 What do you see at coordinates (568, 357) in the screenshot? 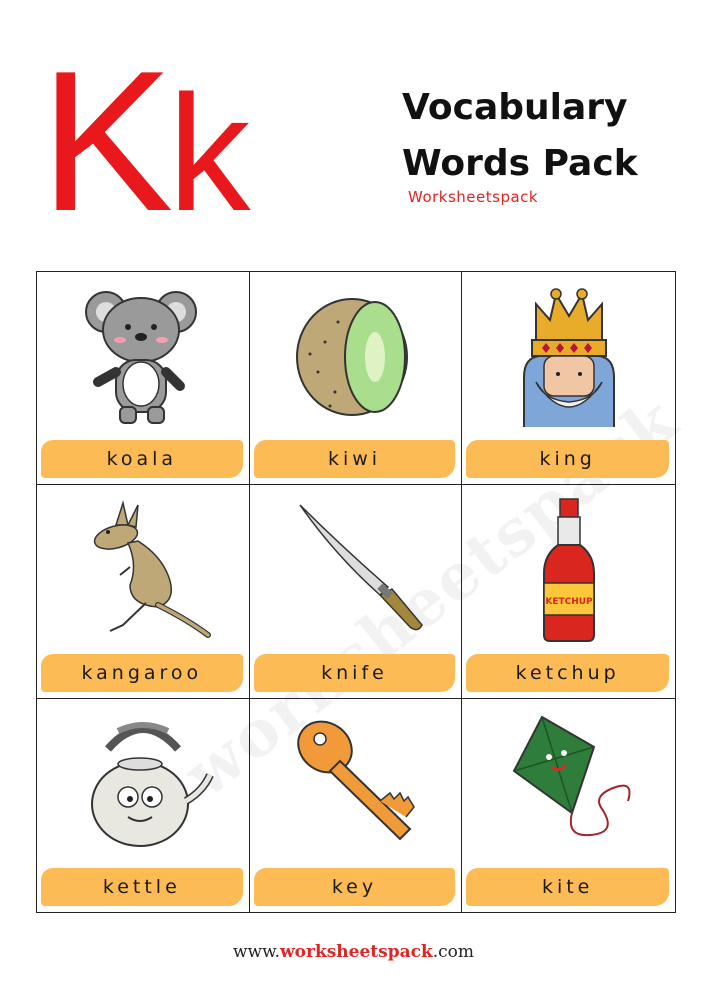
I see `king-icon` at bounding box center [568, 357].